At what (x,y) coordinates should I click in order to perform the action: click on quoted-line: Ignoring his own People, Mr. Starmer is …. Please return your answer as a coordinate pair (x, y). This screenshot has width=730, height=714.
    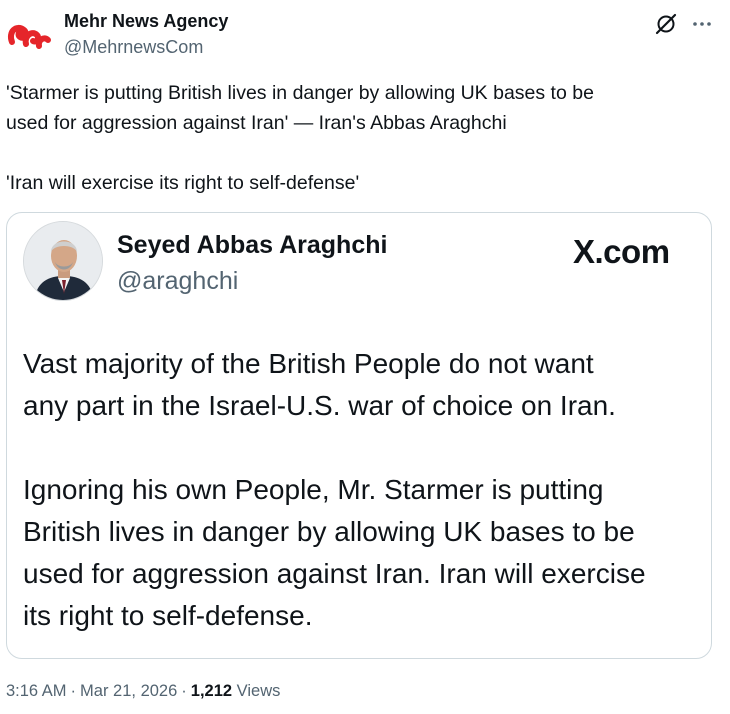
    Looking at the image, I should click on (313, 489).